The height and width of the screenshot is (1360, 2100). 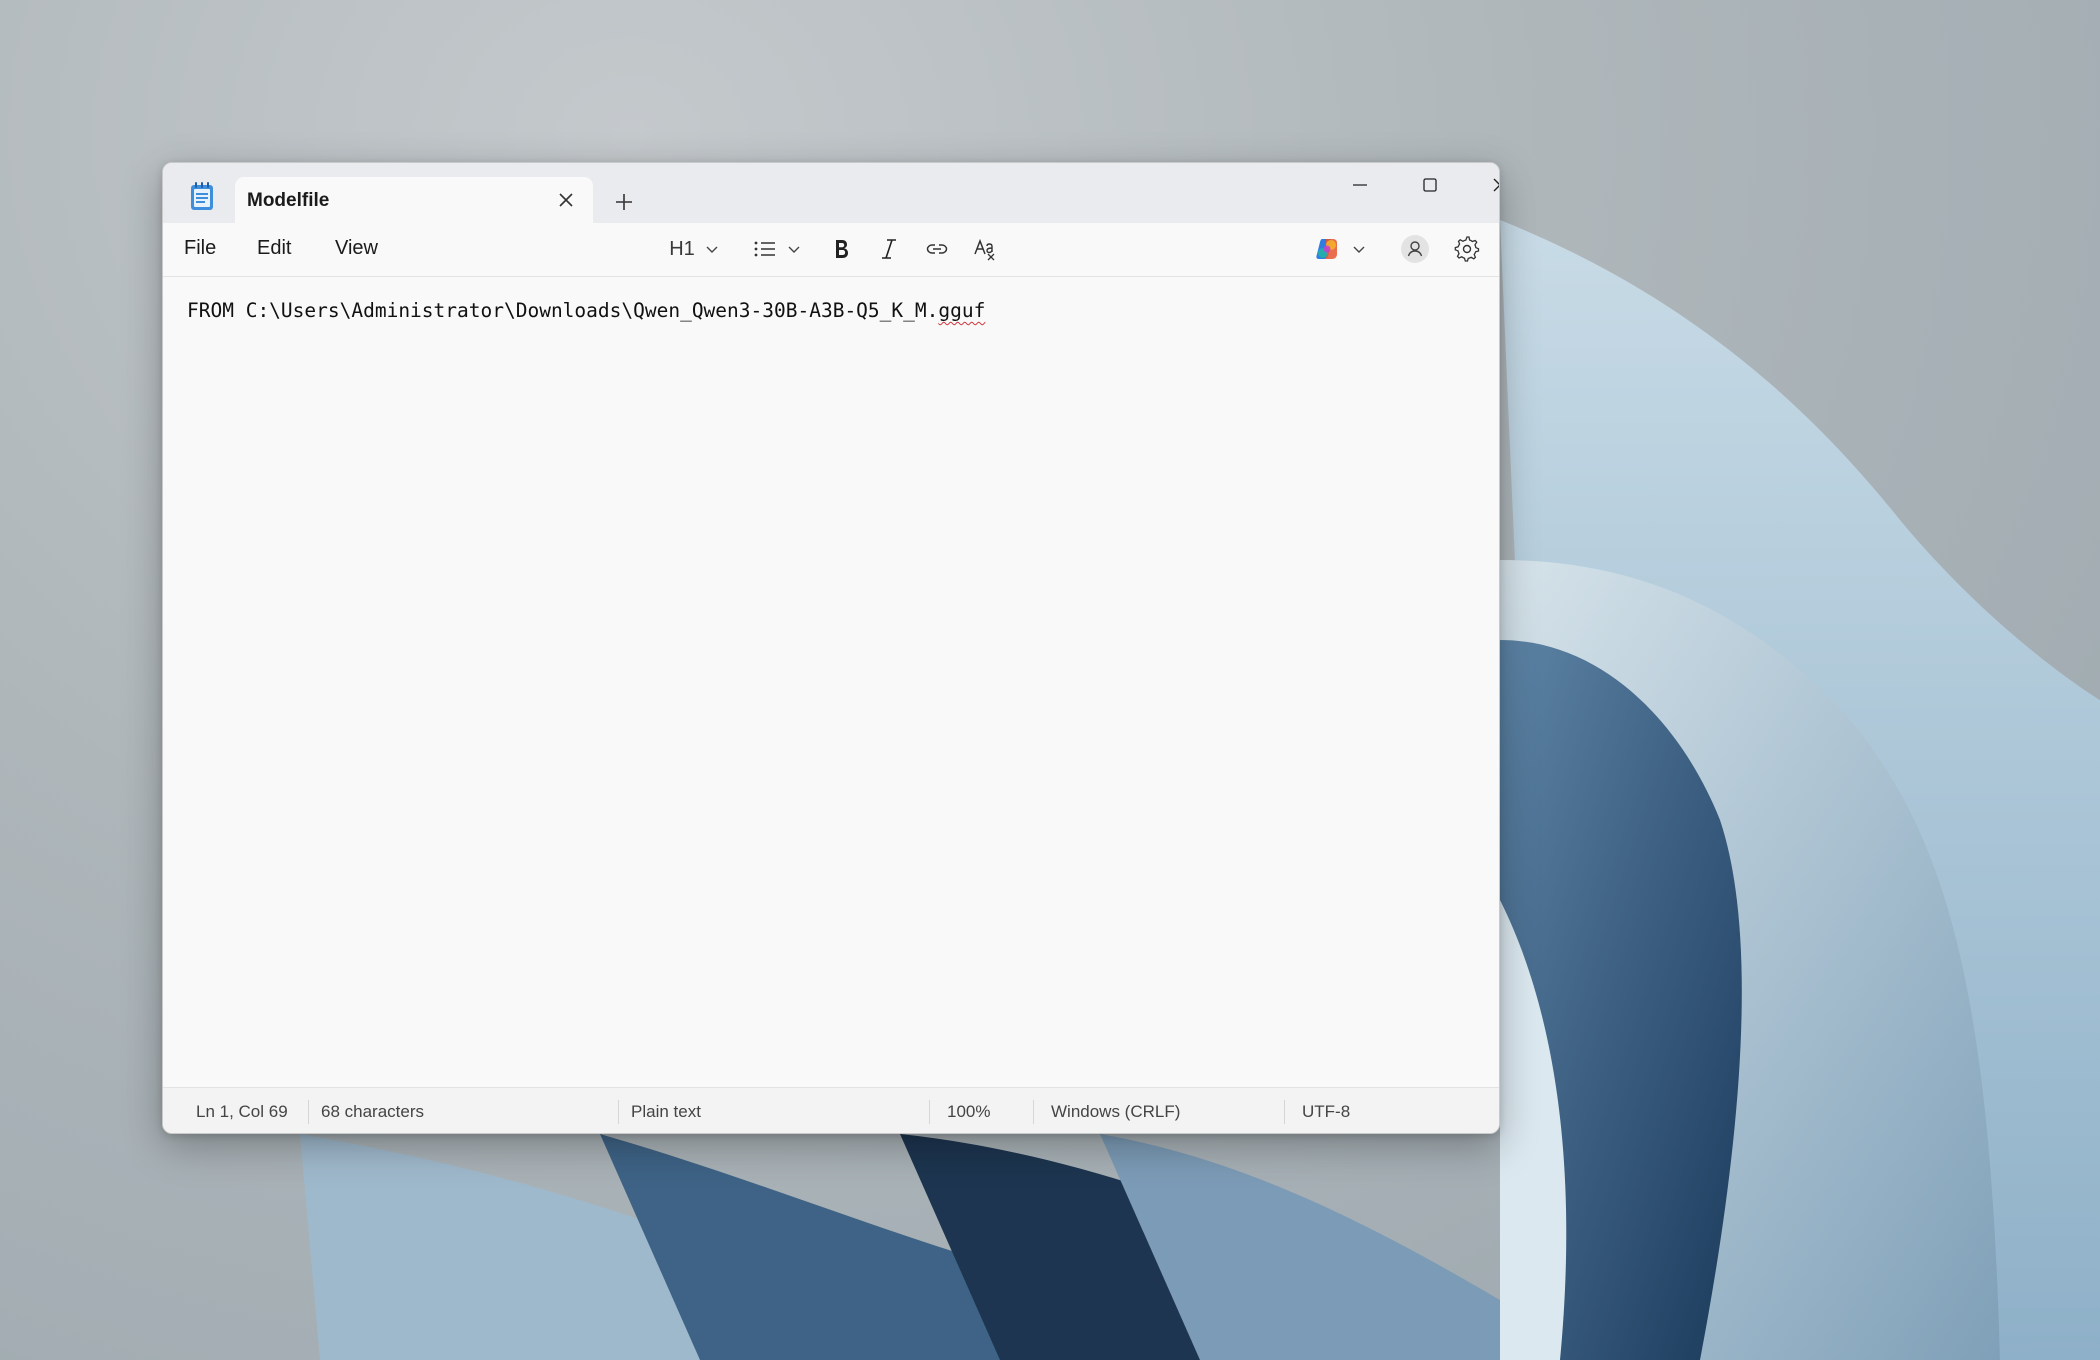 I want to click on clear-formatting-icon, so click(x=984, y=249).